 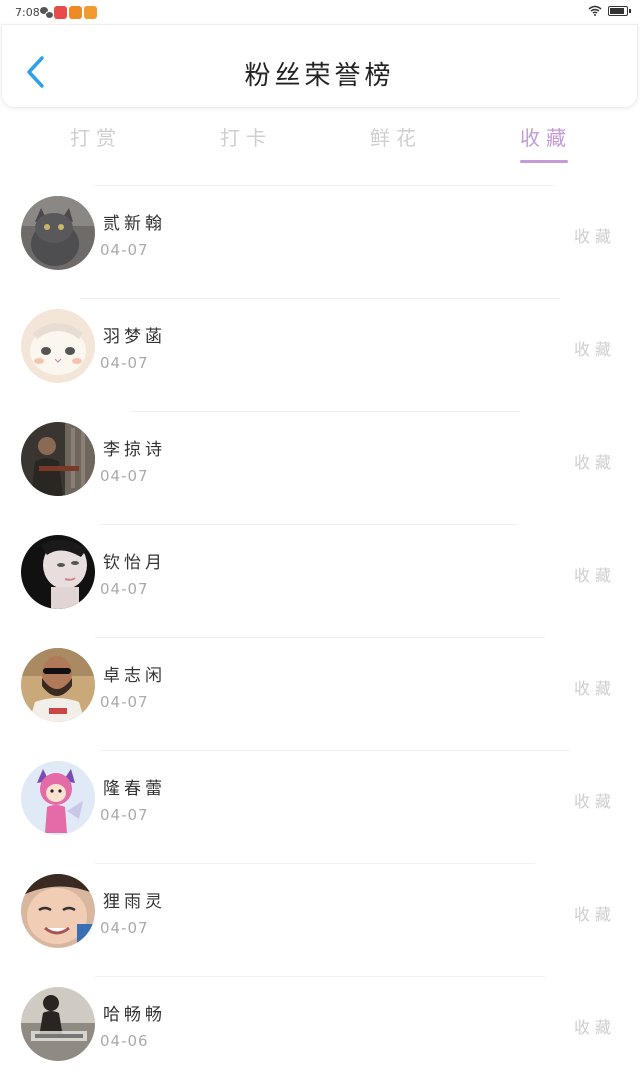 What do you see at coordinates (544, 161) in the screenshot?
I see `active-tab-indicator` at bounding box center [544, 161].